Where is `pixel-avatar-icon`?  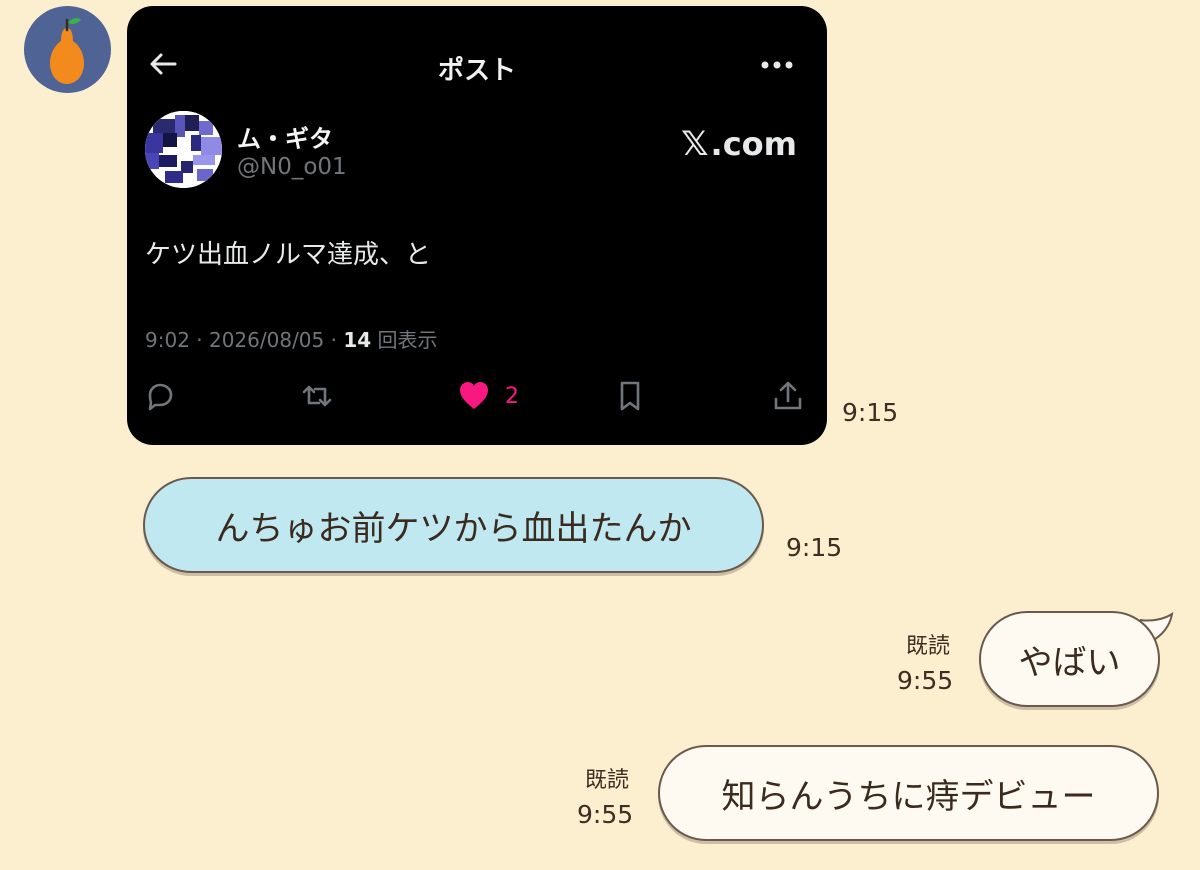
pixel-avatar-icon is located at coordinates (183, 149).